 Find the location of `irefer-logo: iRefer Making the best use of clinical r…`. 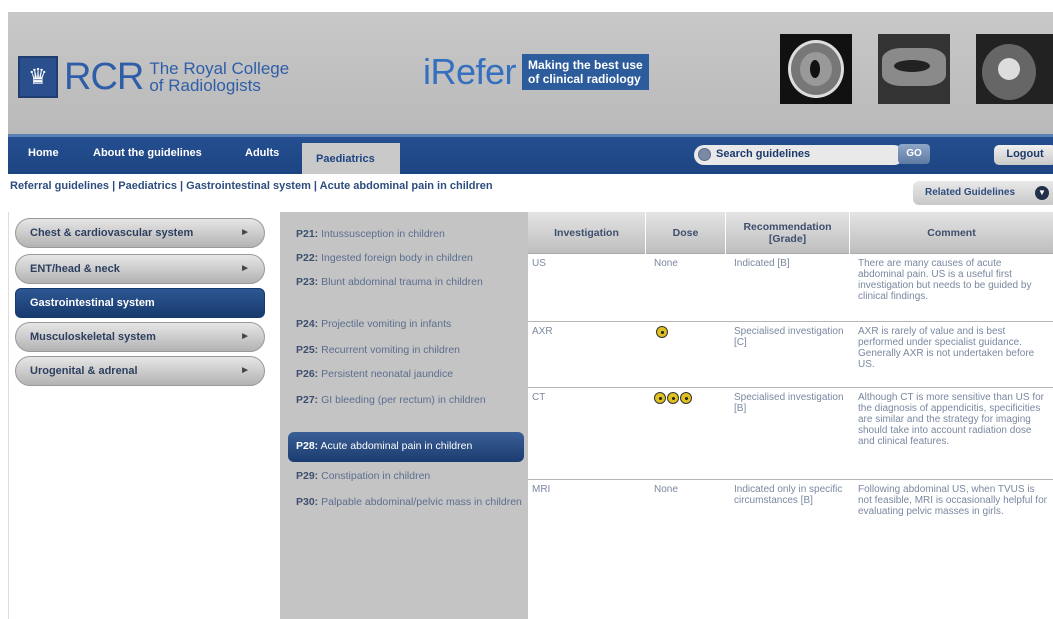

irefer-logo: iRefer Making the best use of clinical r… is located at coordinates (536, 72).